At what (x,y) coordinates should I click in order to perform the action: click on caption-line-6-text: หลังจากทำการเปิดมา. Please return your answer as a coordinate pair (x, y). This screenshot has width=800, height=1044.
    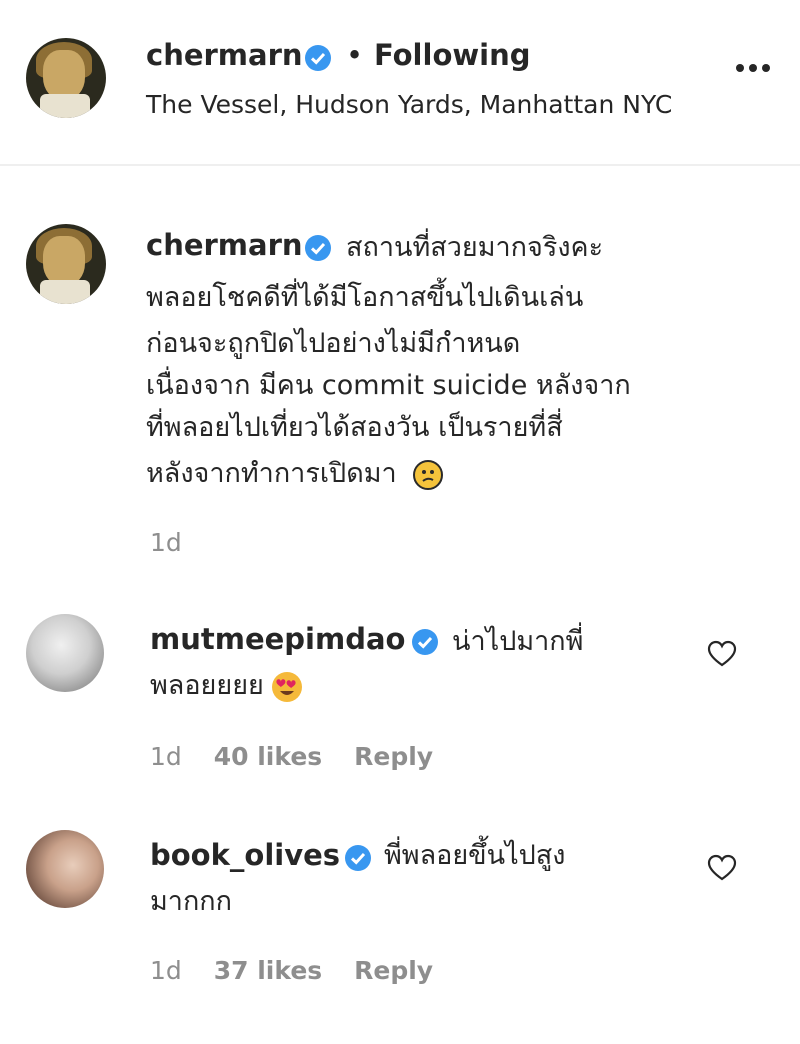
    Looking at the image, I should click on (271, 473).